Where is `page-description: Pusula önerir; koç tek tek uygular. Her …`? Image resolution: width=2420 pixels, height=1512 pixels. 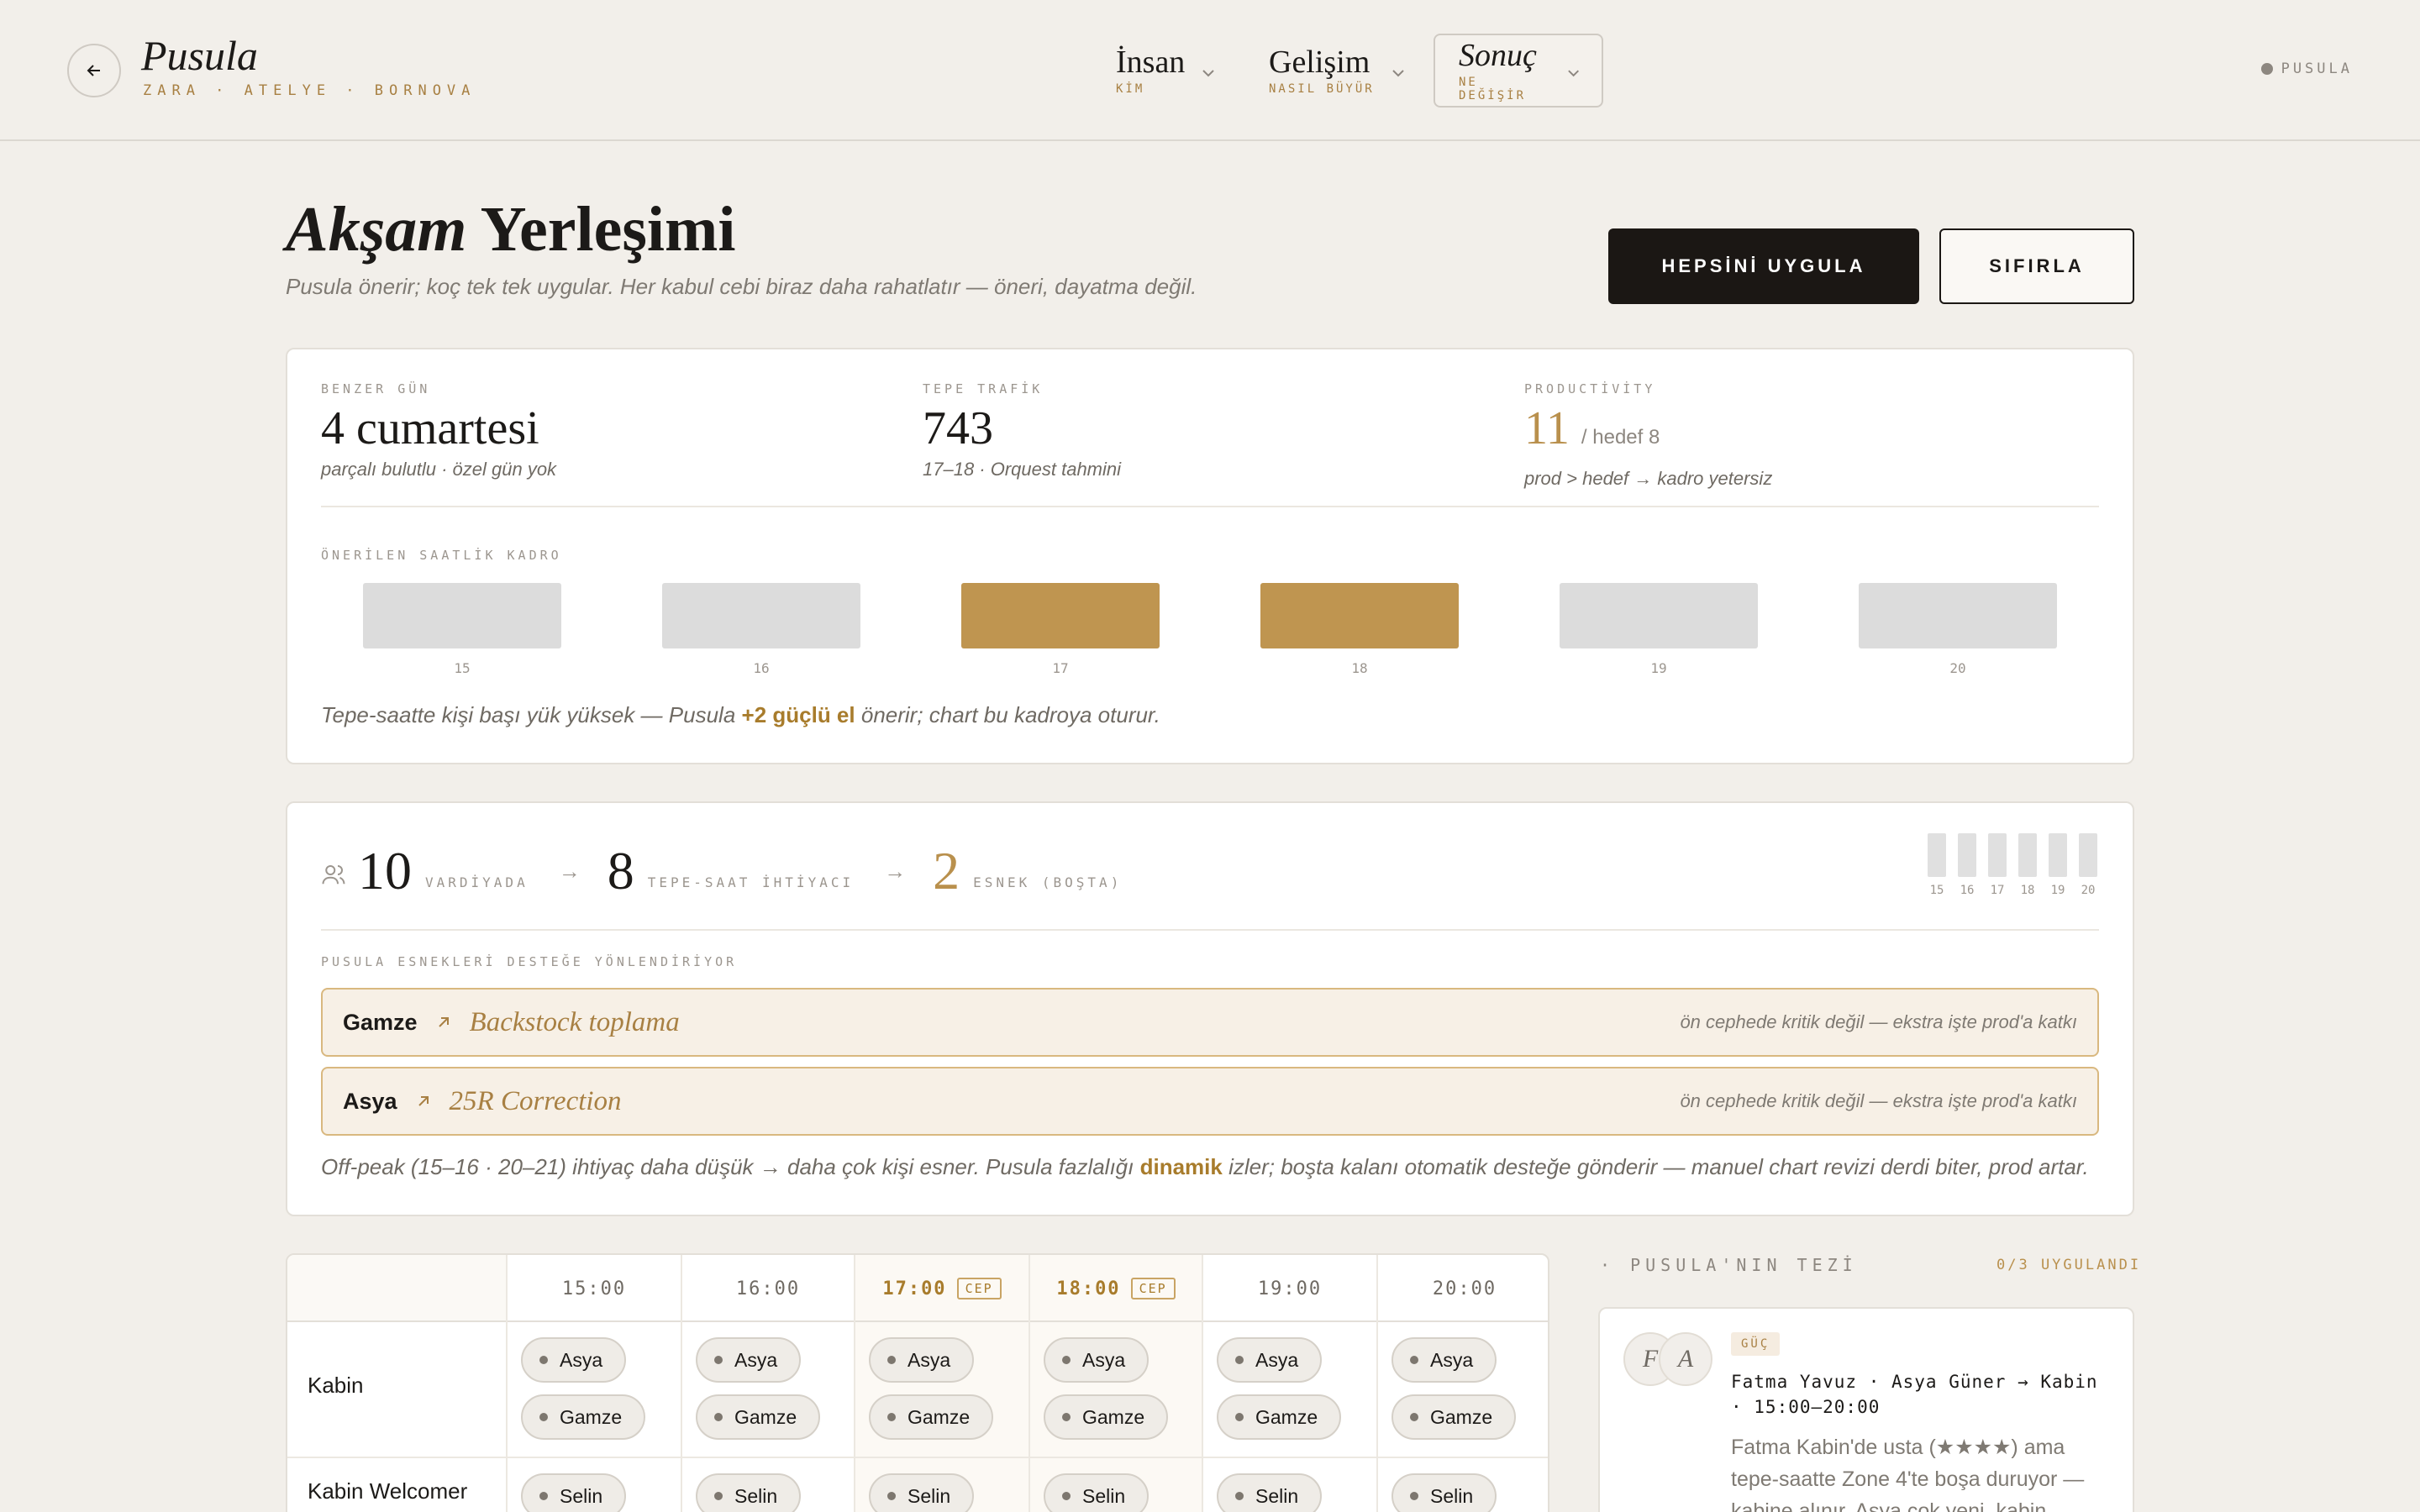
page-description: Pusula önerir; koç tek tek uygular. Her … is located at coordinates (741, 286).